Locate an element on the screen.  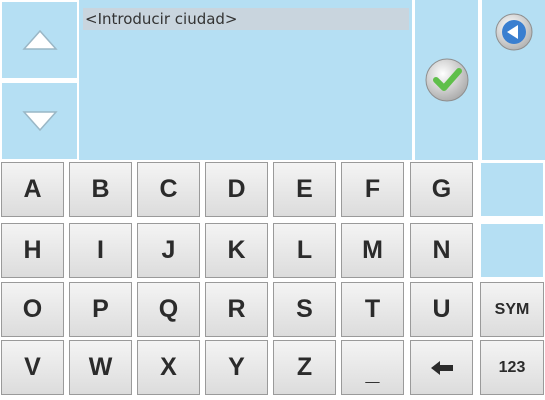
letter-key-n: N is located at coordinates (441, 250).